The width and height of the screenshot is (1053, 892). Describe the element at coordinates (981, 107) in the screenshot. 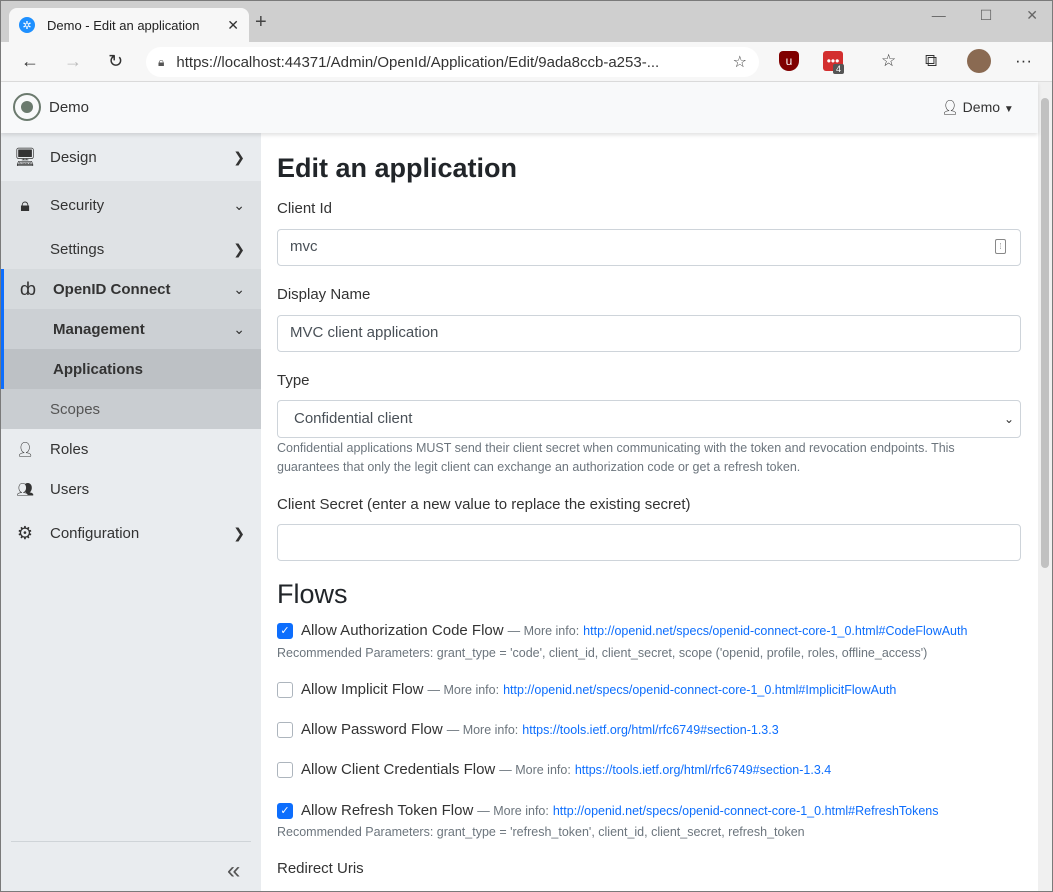

I see `user-name: Demo` at that location.